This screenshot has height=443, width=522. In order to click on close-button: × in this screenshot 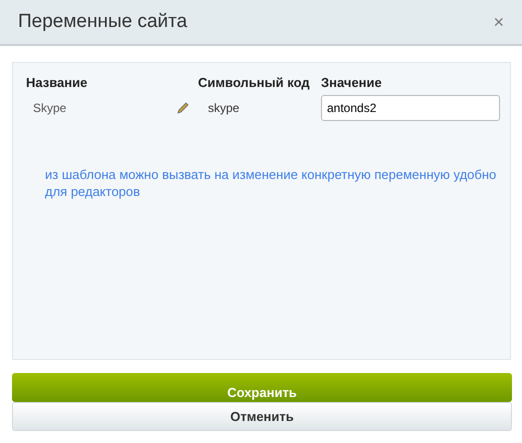, I will do `click(498, 22)`.